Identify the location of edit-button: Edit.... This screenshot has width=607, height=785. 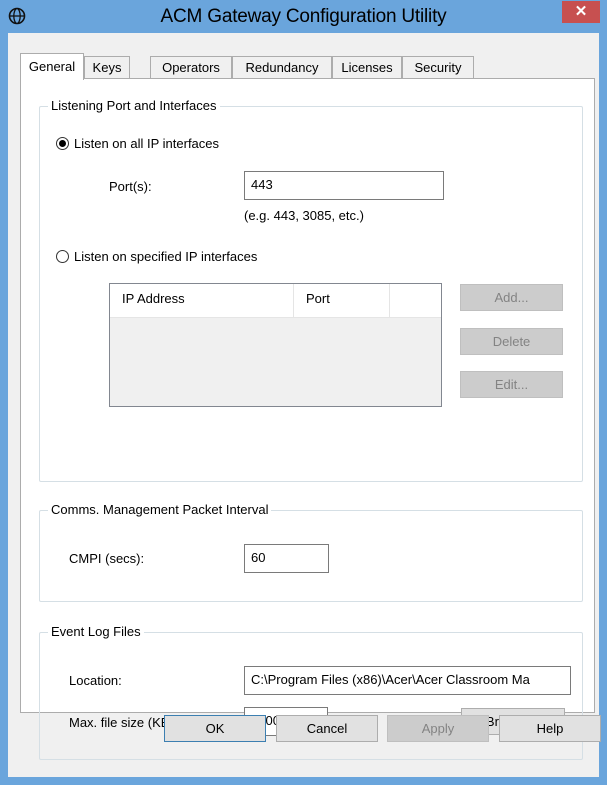
(511, 384).